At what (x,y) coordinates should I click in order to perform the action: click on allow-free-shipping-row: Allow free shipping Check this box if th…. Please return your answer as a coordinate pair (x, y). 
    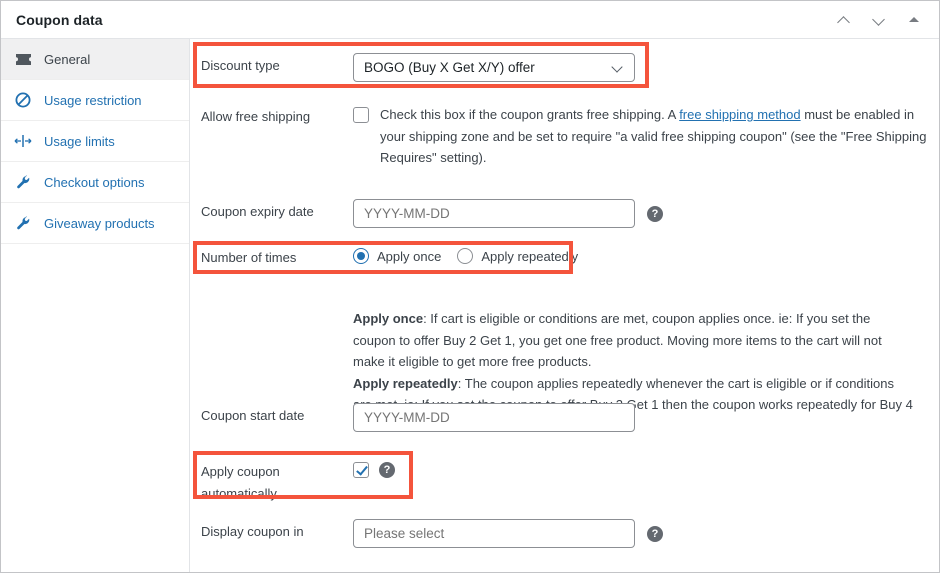
    Looking at the image, I should click on (564, 136).